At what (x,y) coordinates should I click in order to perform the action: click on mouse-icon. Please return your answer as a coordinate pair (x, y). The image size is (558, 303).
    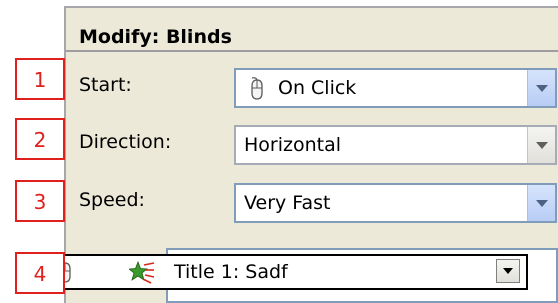
    Looking at the image, I should click on (257, 88).